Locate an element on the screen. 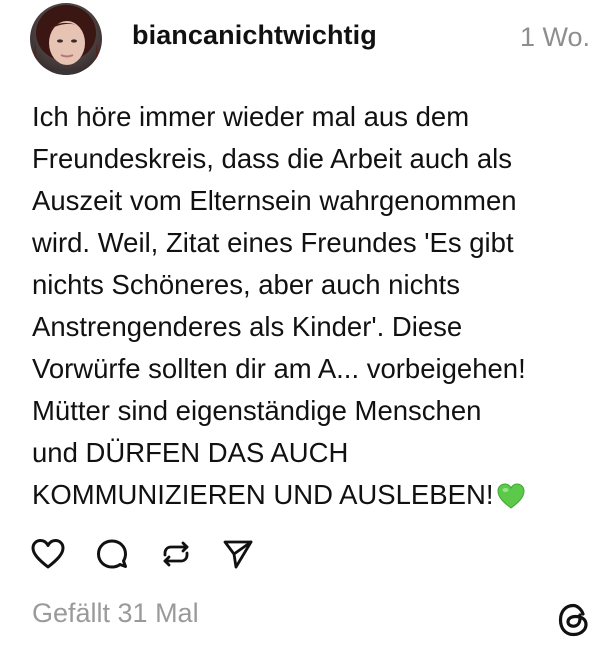 Image resolution: width=608 pixels, height=668 pixels. share-button is located at coordinates (238, 554).